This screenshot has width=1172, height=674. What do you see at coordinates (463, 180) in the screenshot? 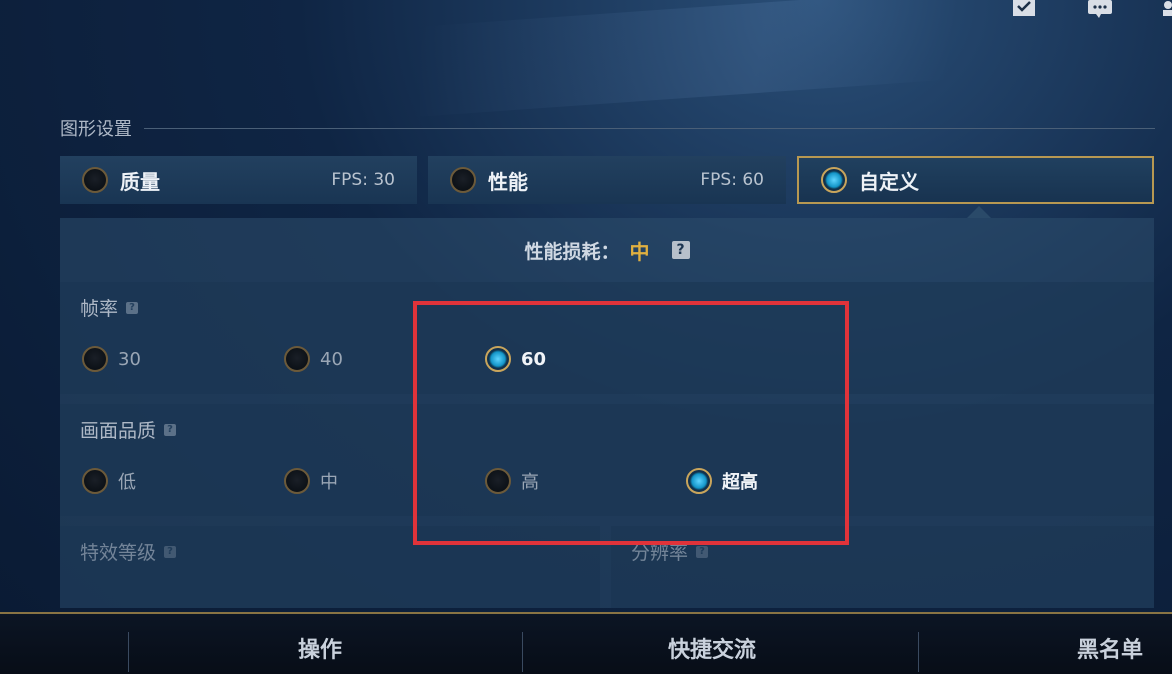
I see `preset-performance-radio` at bounding box center [463, 180].